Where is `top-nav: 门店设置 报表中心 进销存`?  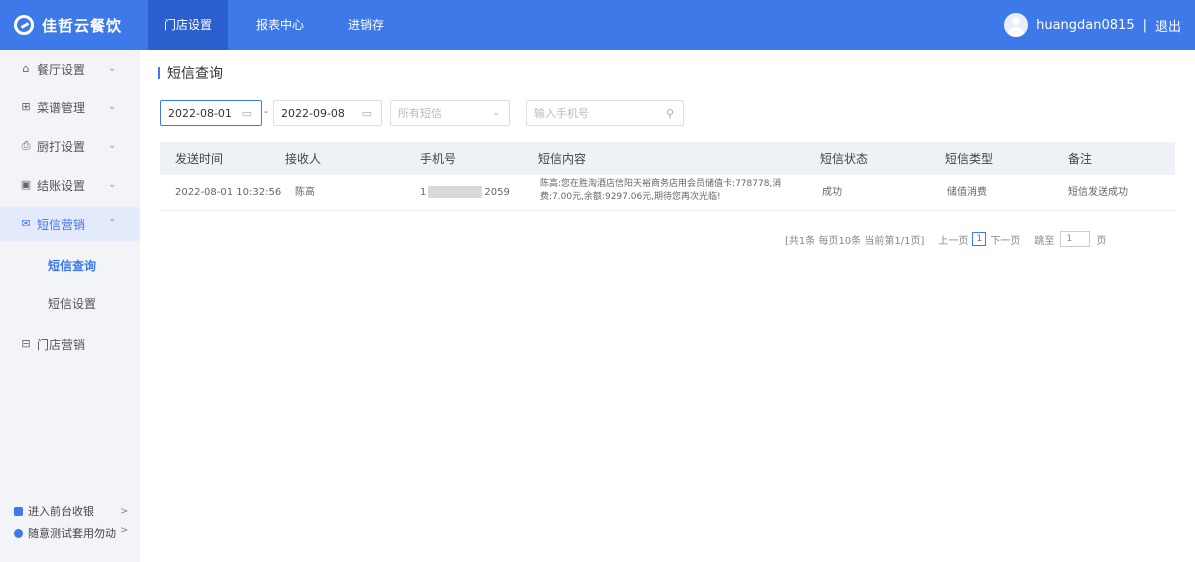
top-nav: 门店设置 报表中心 进销存 is located at coordinates (280, 25).